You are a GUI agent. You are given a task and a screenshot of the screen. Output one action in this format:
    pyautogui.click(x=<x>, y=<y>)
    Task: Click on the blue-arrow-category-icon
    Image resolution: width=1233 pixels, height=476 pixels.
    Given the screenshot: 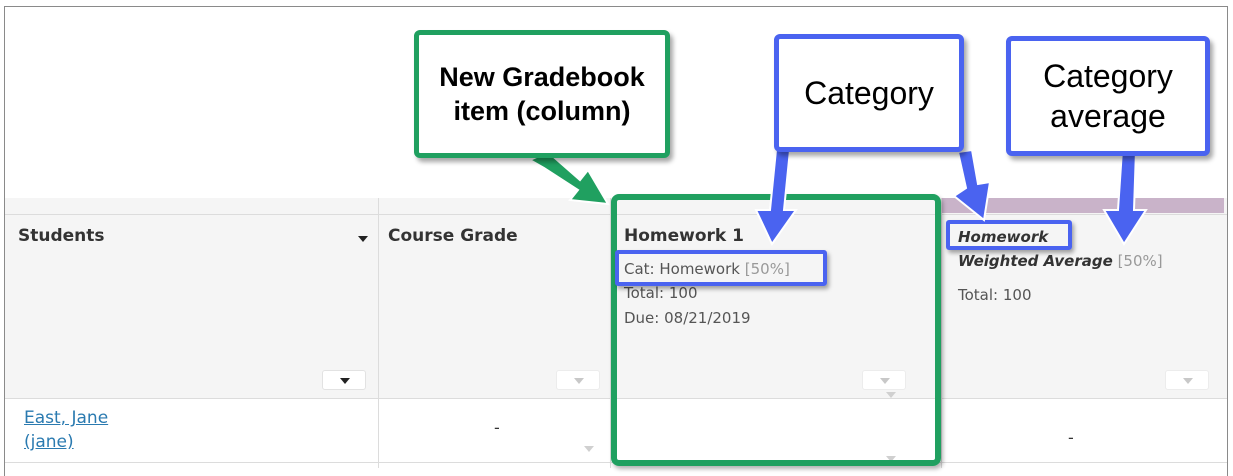 What is the action you would take?
    pyautogui.click(x=776, y=197)
    